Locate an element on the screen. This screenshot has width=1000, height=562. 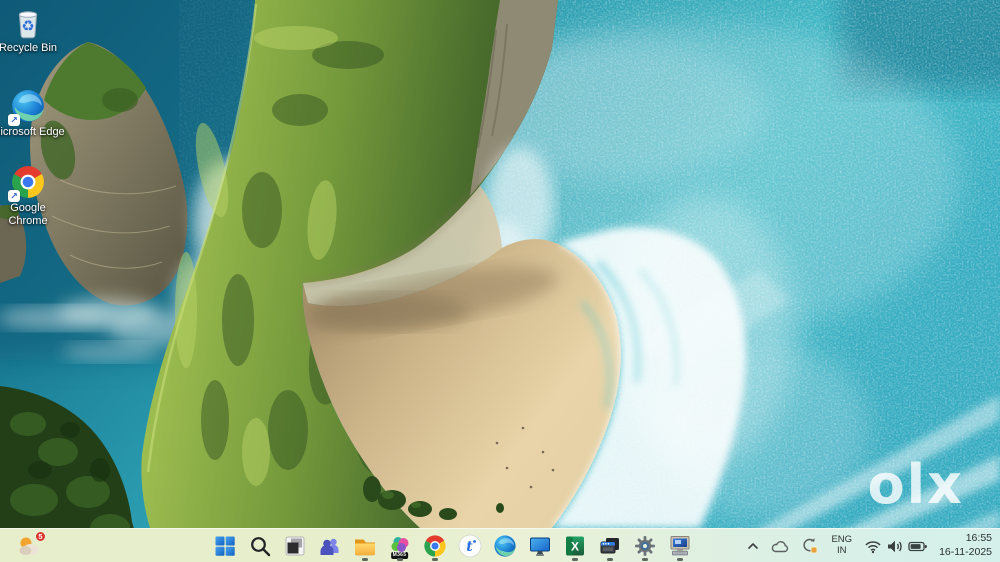
monitor-icon is located at coordinates (539, 546).